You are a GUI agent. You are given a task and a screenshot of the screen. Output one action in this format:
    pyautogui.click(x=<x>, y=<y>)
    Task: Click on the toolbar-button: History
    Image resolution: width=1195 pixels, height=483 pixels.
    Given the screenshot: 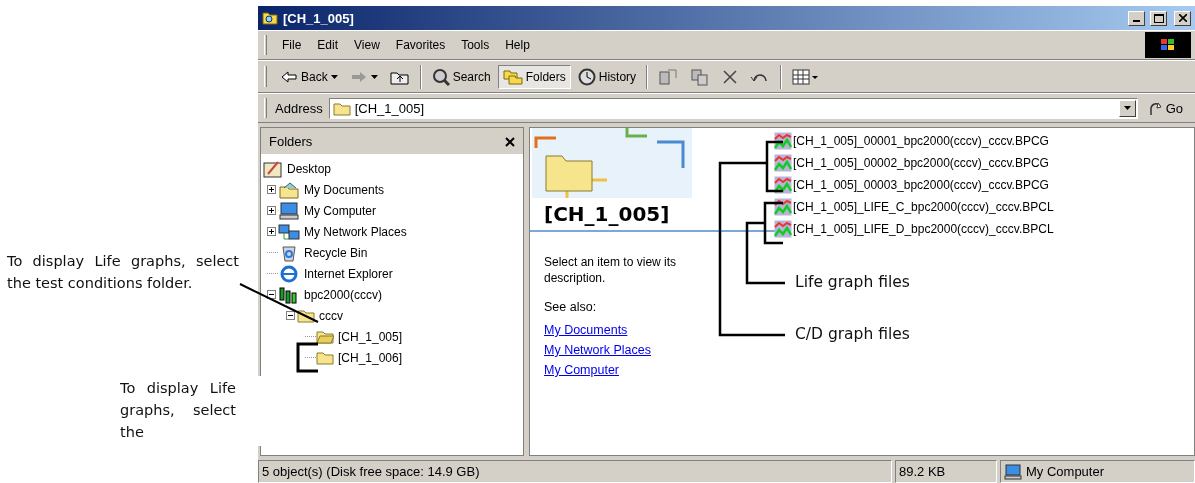 What is the action you would take?
    pyautogui.click(x=607, y=76)
    